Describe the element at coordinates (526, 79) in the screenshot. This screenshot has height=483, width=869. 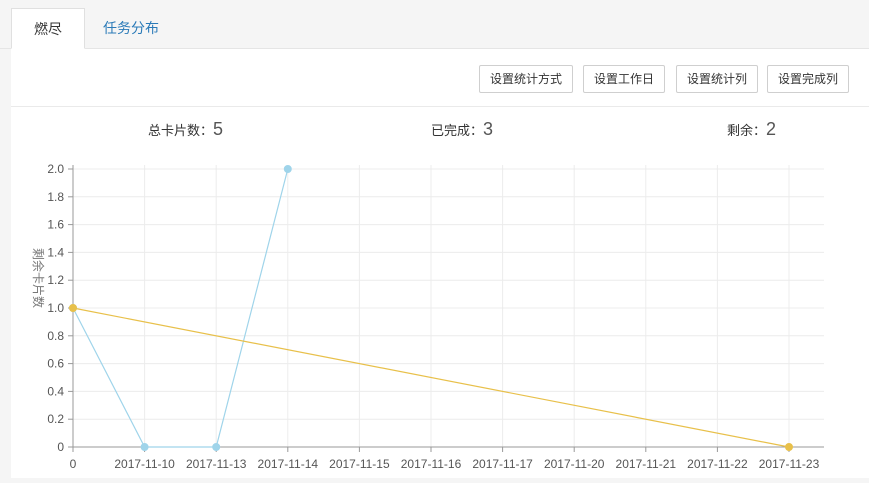
I see `set-stat-method-button: 设置统计方式` at that location.